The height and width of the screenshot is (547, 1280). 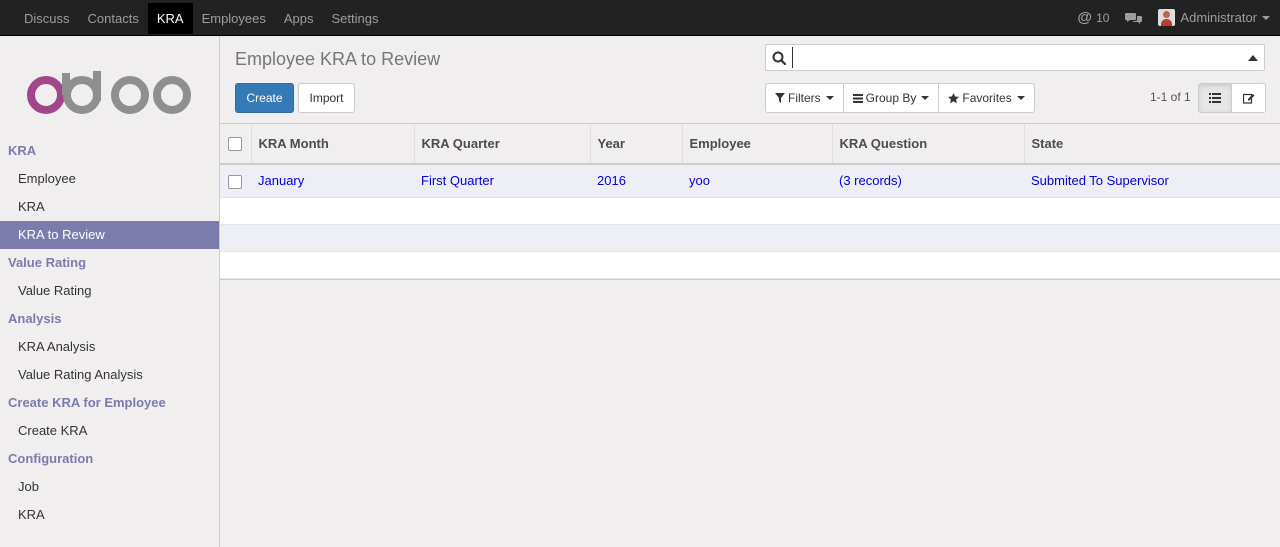 I want to click on nav-contacts: Contacts, so click(x=113, y=18).